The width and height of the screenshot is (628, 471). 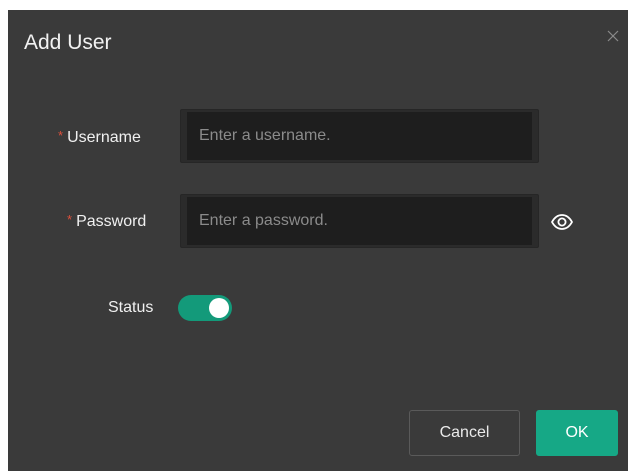 I want to click on toggle-password-visibility-button, so click(x=562, y=222).